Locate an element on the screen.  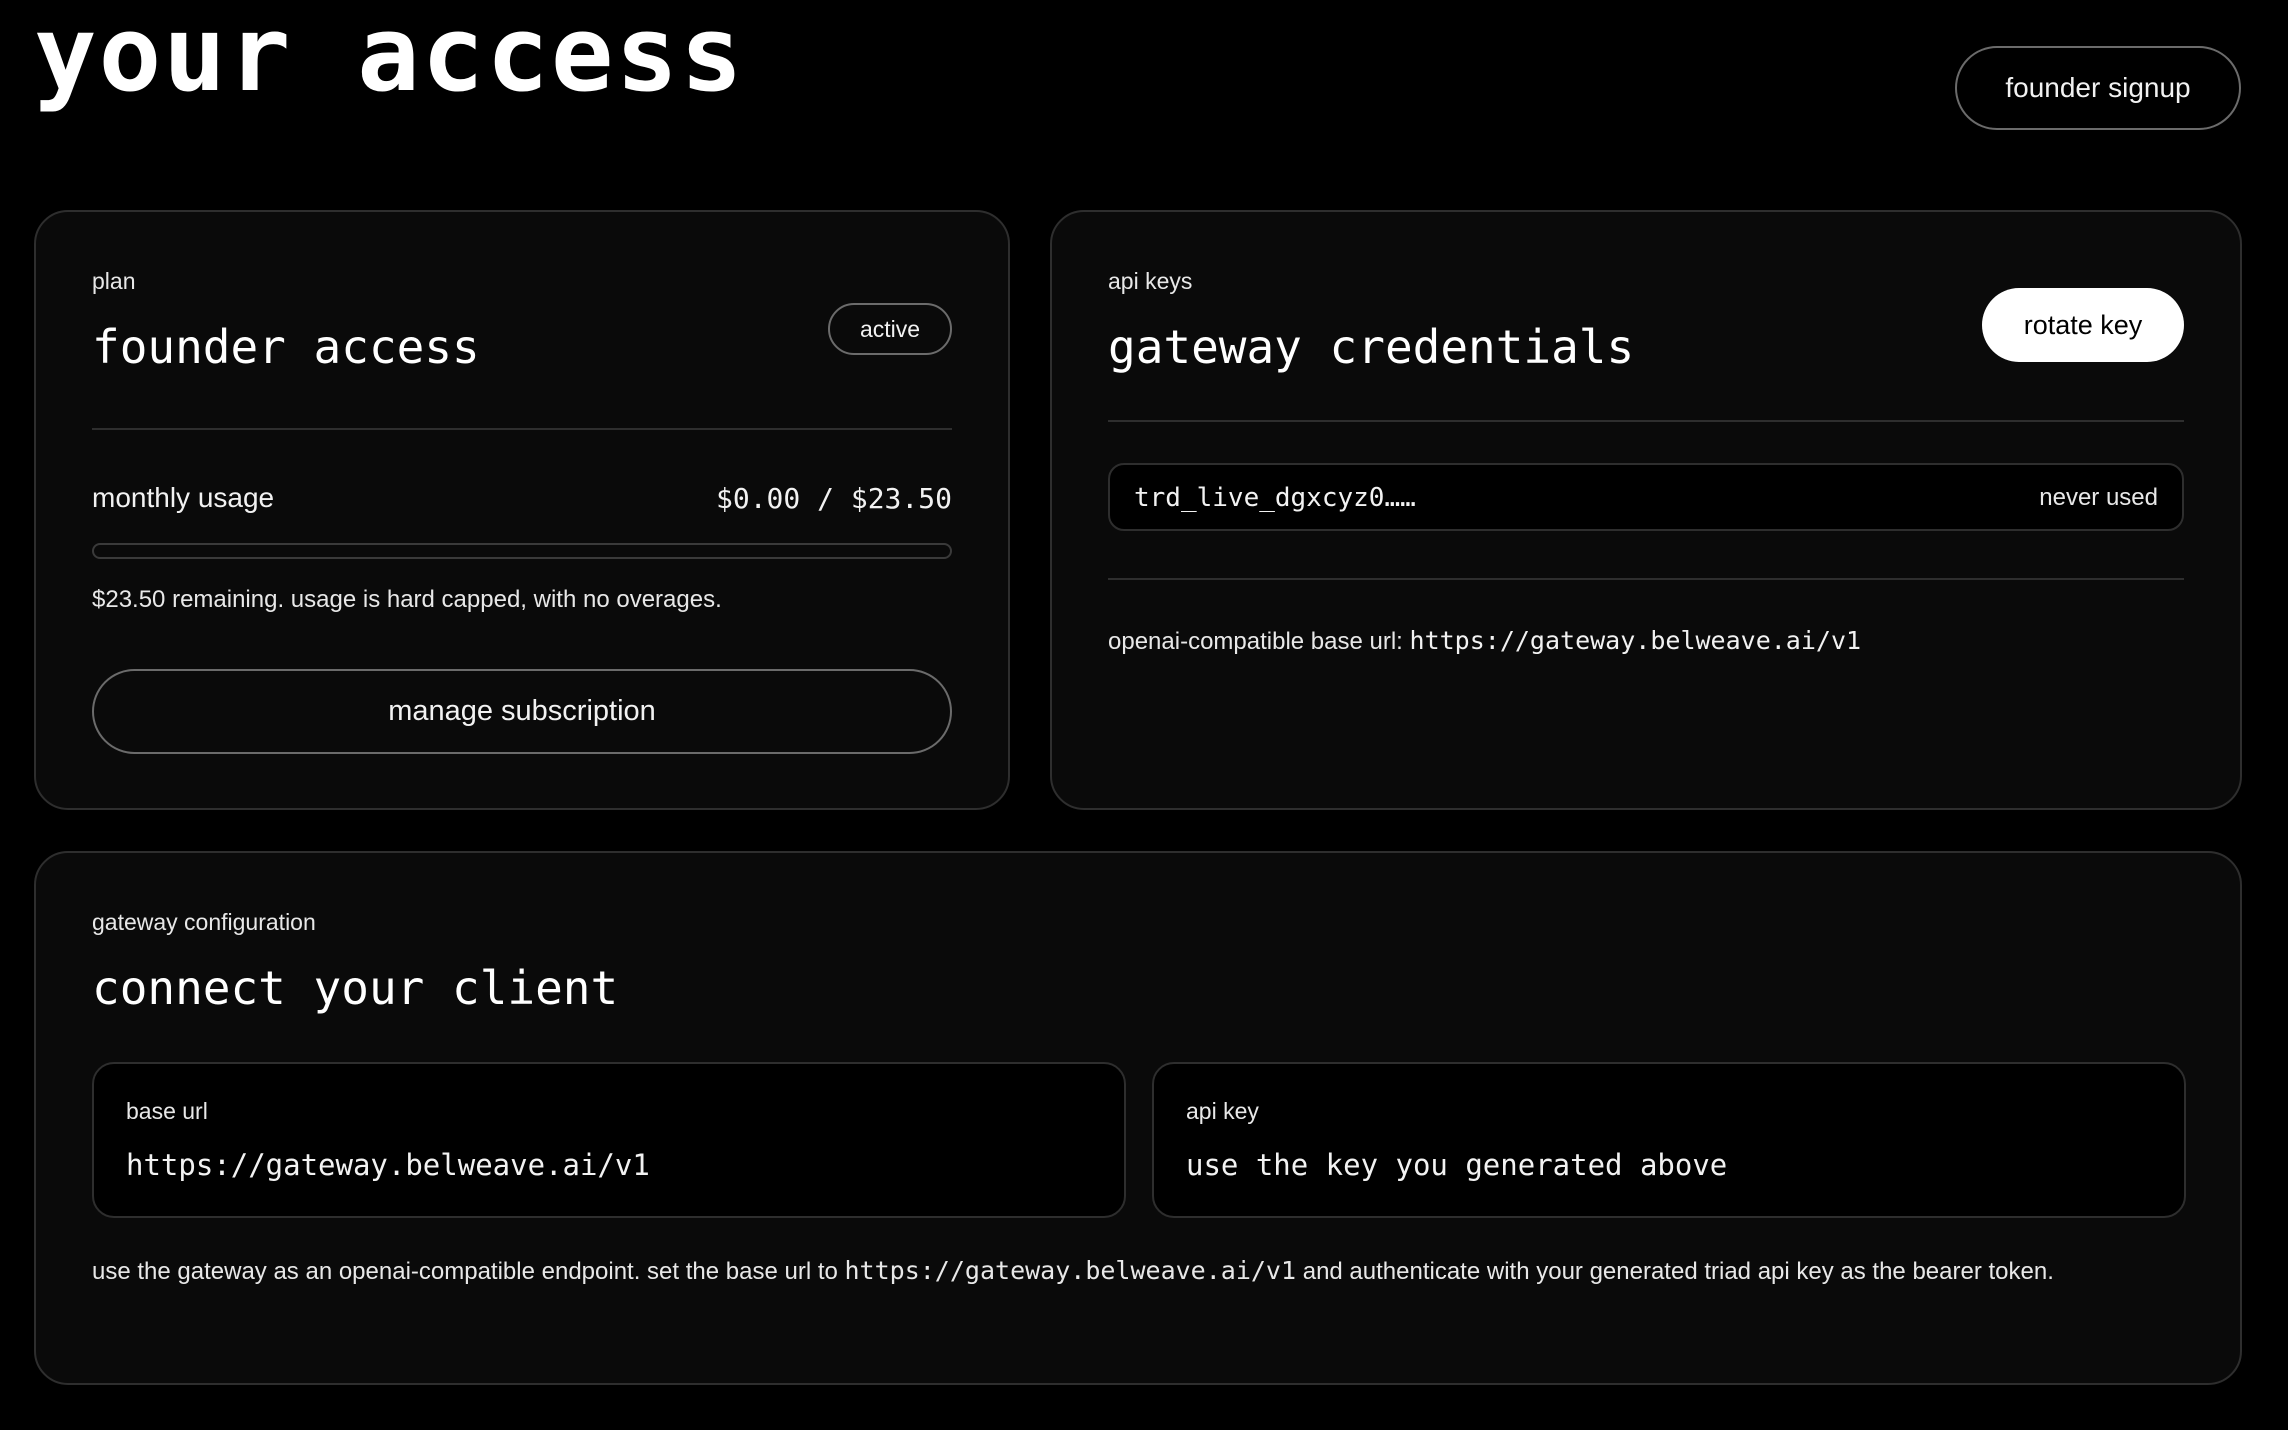
rotate-key-button: rotate key is located at coordinates (2083, 325).